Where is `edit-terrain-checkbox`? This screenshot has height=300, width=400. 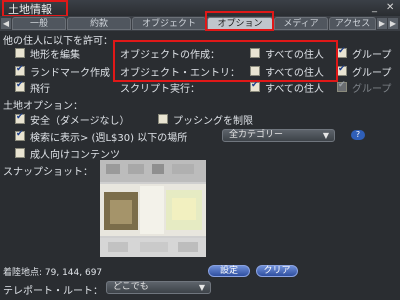
edit-terrain-checkbox is located at coordinates (20, 53).